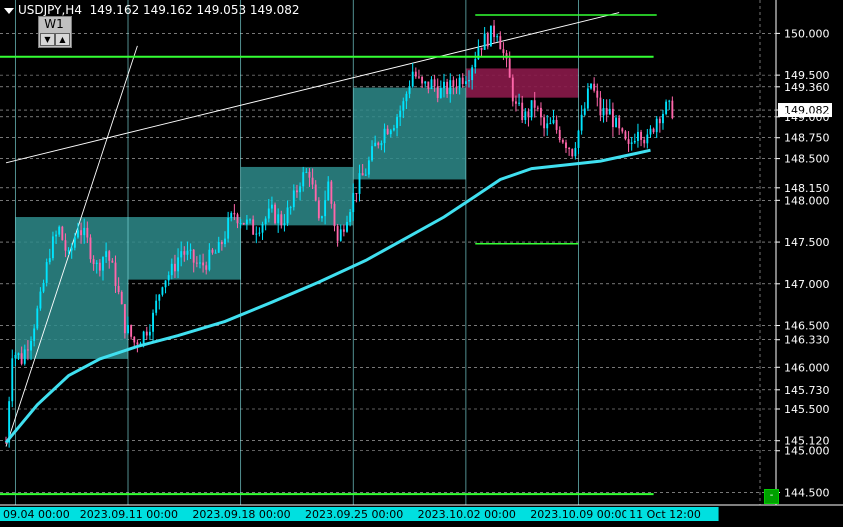 The height and width of the screenshot is (527, 843). Describe the element at coordinates (807, 390) in the screenshot. I see `price-tick-label: 145.730` at that location.